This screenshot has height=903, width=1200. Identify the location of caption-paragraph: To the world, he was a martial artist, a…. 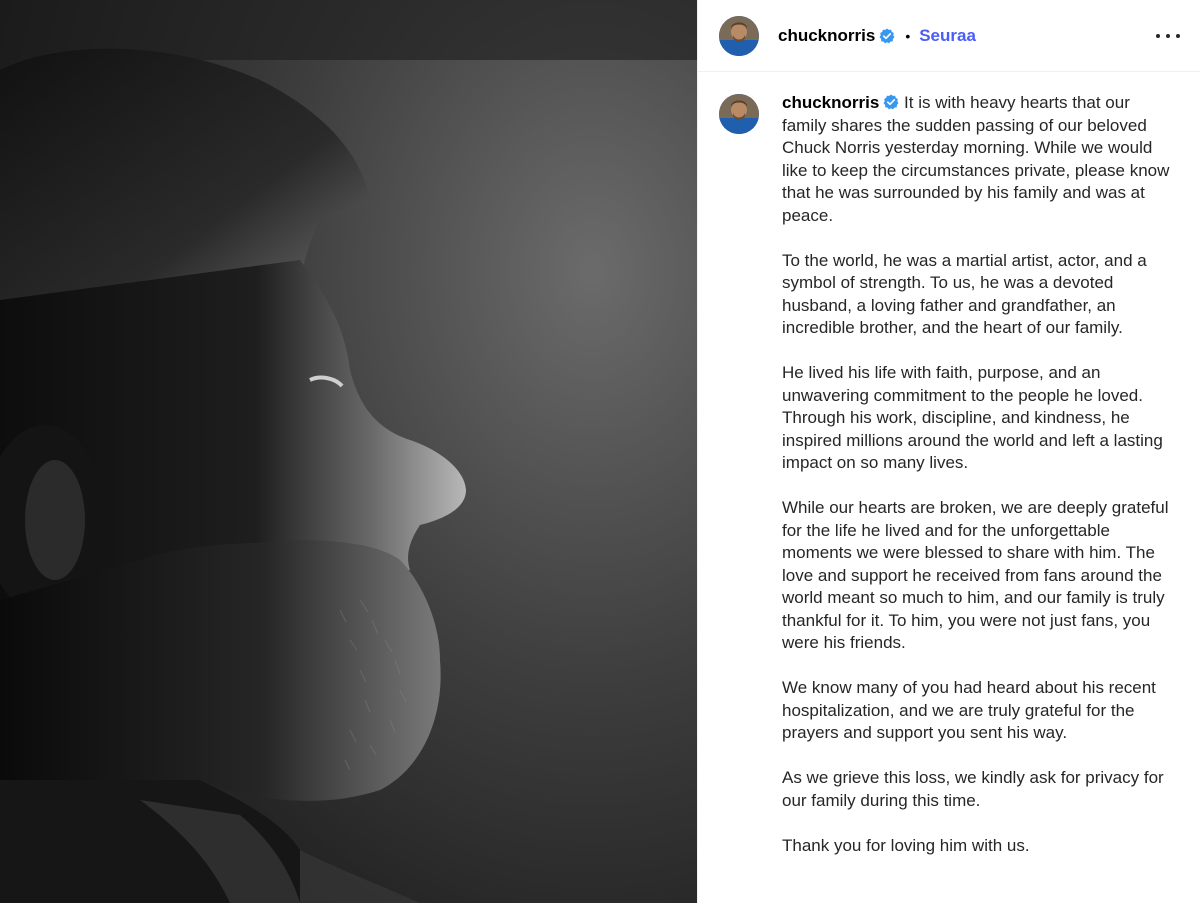
(964, 294).